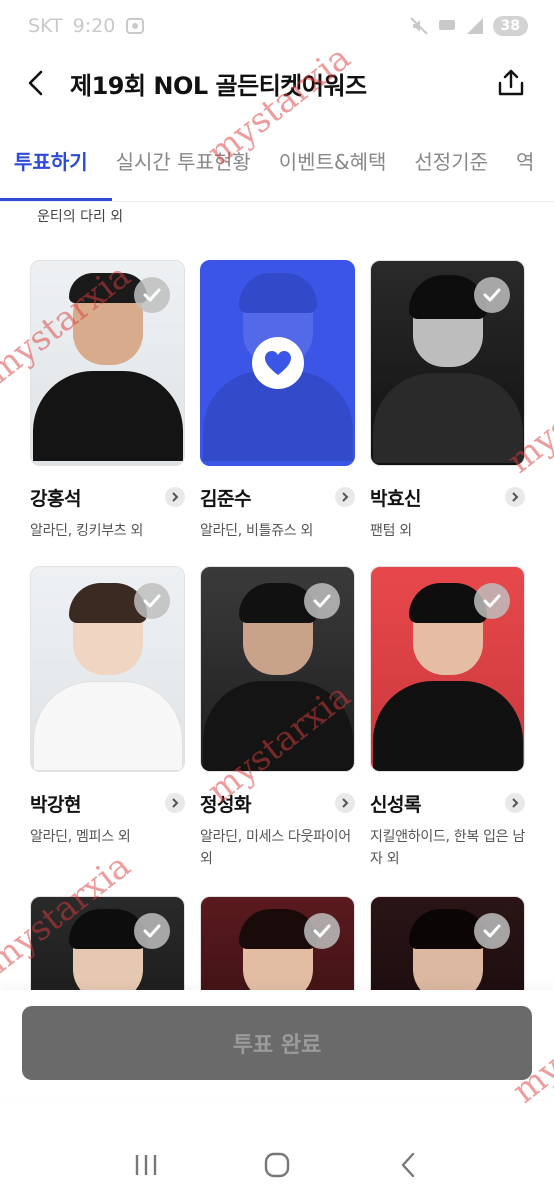 Image resolution: width=554 pixels, height=1200 pixels. I want to click on candidate-card: 신성록 지킬앤하이드, 한복 입은 남자 외, so click(447, 718).